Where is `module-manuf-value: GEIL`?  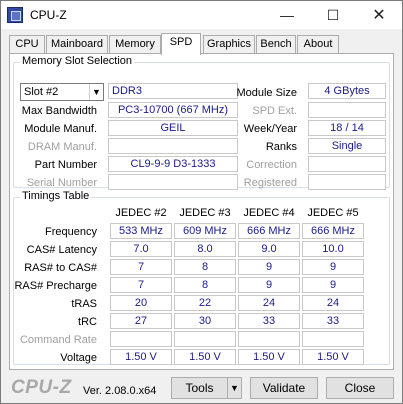 module-manuf-value: GEIL is located at coordinates (173, 128).